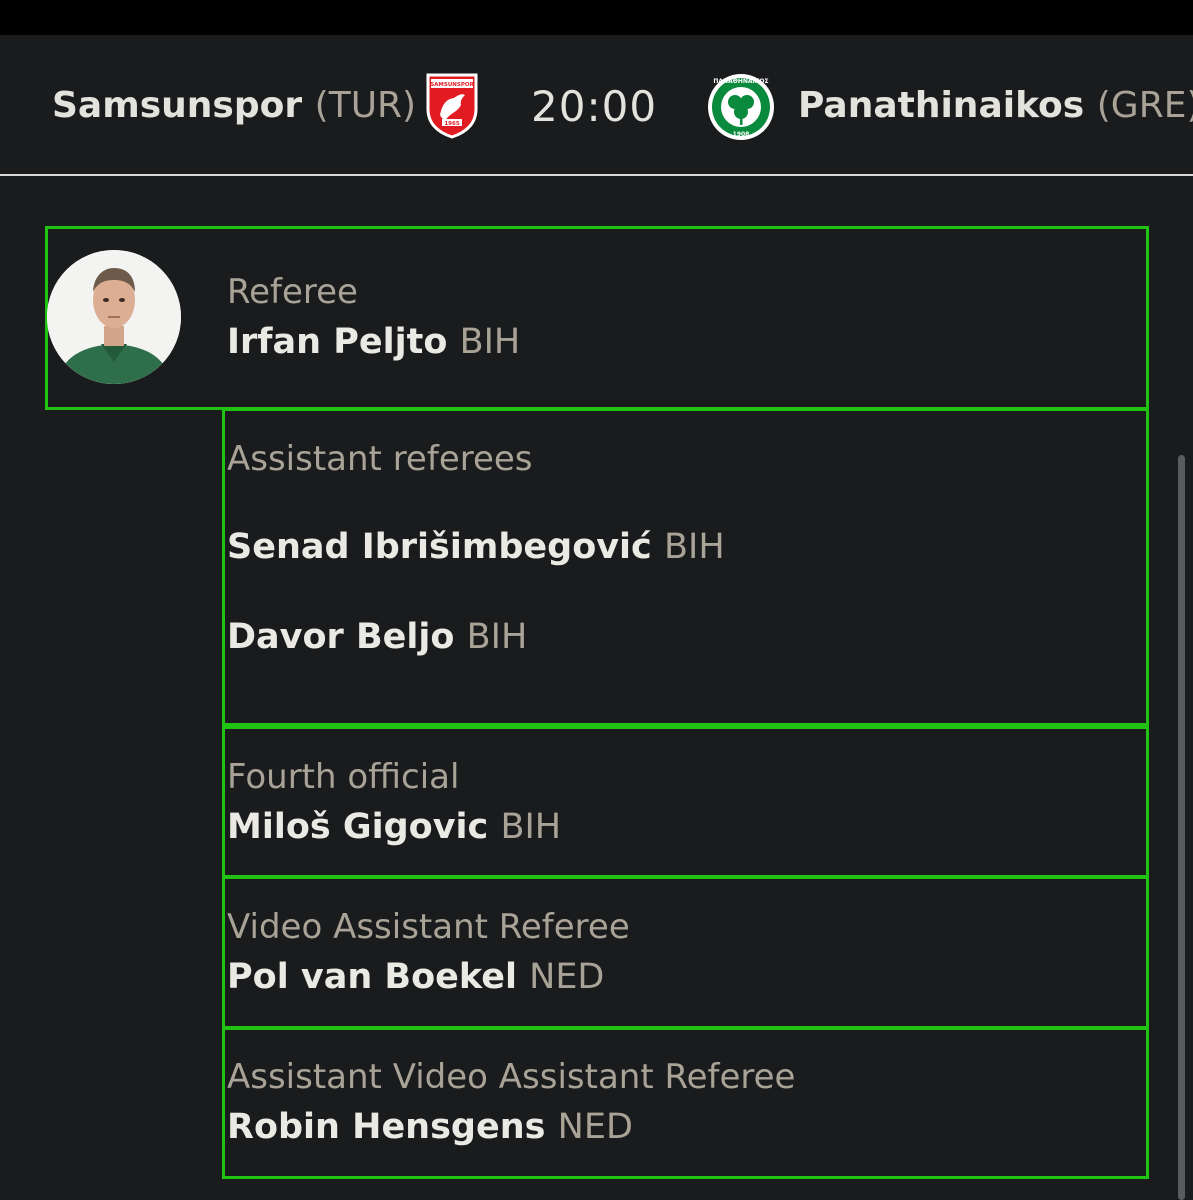  I want to click on assistant-referee-2-name: Davor Beljo, so click(341, 637).